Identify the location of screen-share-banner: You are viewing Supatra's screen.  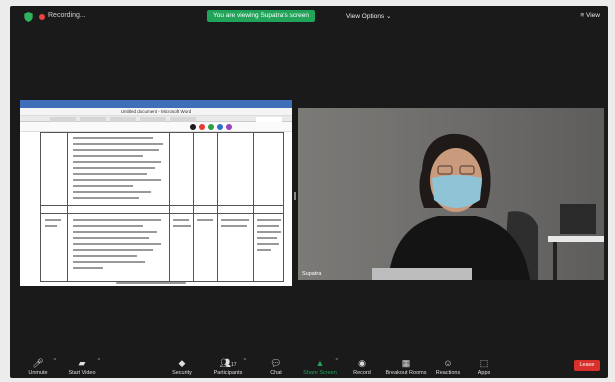
(261, 16).